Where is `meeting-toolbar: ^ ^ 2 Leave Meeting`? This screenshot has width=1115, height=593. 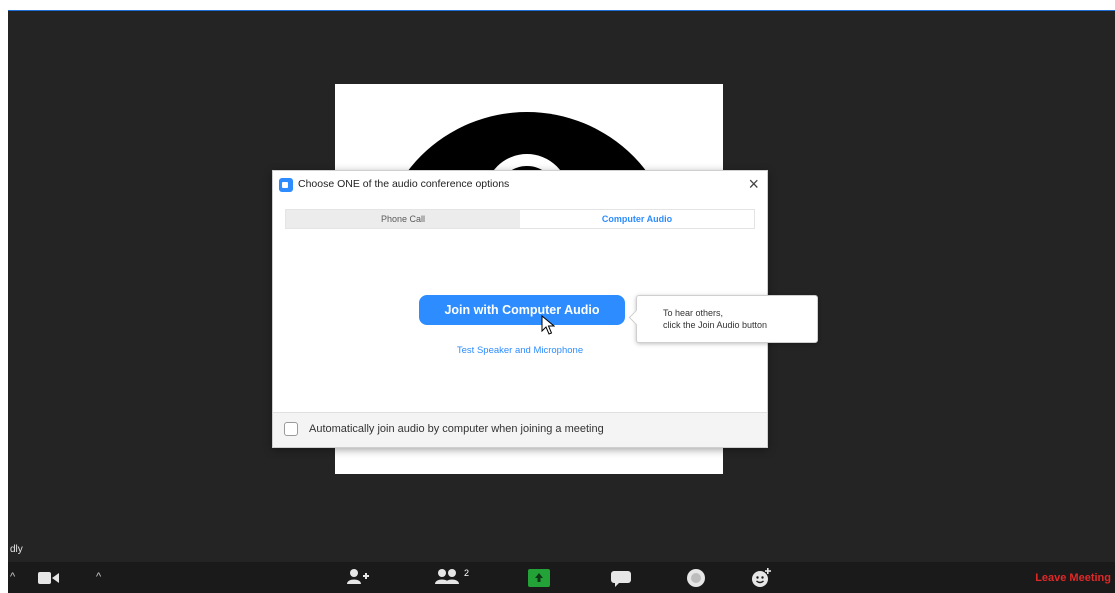 meeting-toolbar: ^ ^ 2 Leave Meeting is located at coordinates (561, 577).